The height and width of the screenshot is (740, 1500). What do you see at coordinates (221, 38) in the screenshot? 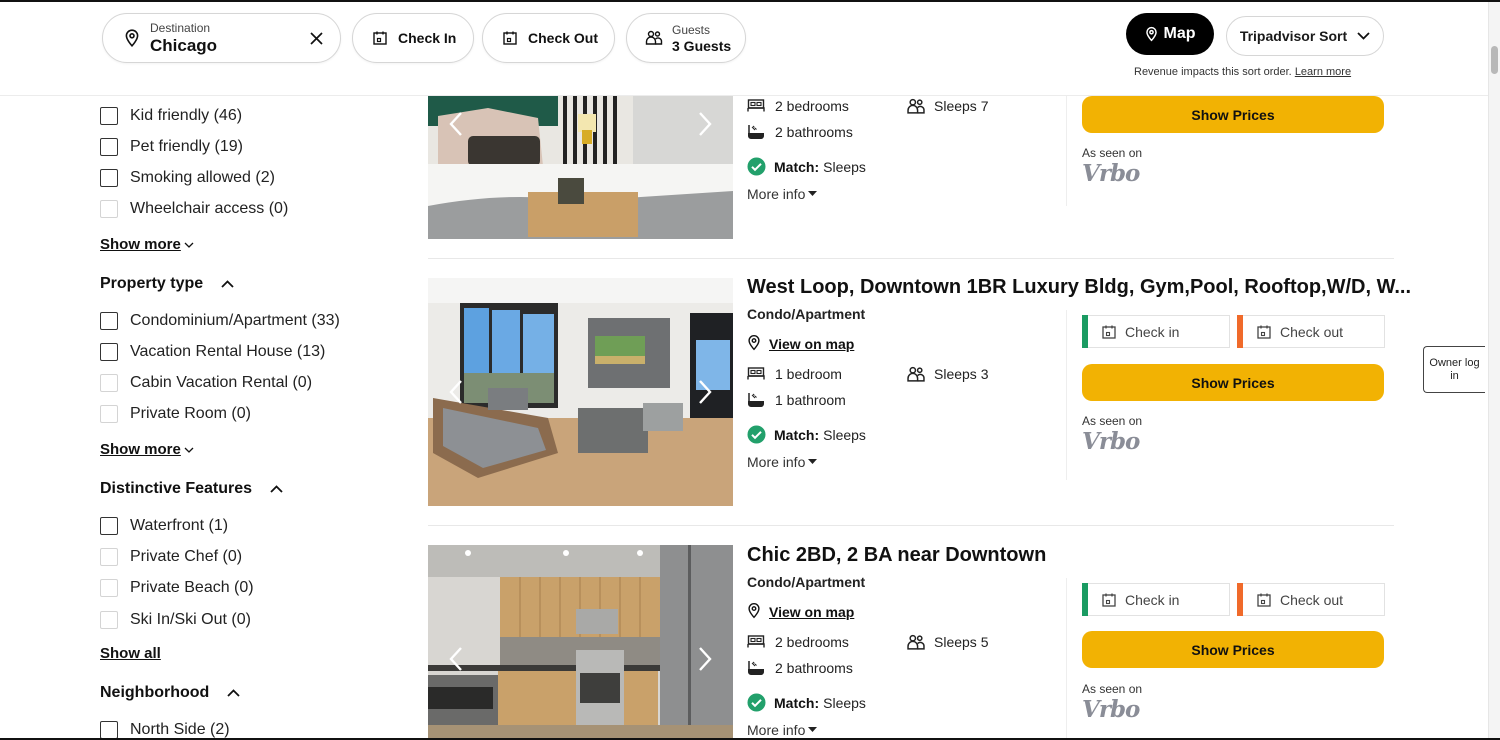
I see `destination-field: Destination Chicago` at bounding box center [221, 38].